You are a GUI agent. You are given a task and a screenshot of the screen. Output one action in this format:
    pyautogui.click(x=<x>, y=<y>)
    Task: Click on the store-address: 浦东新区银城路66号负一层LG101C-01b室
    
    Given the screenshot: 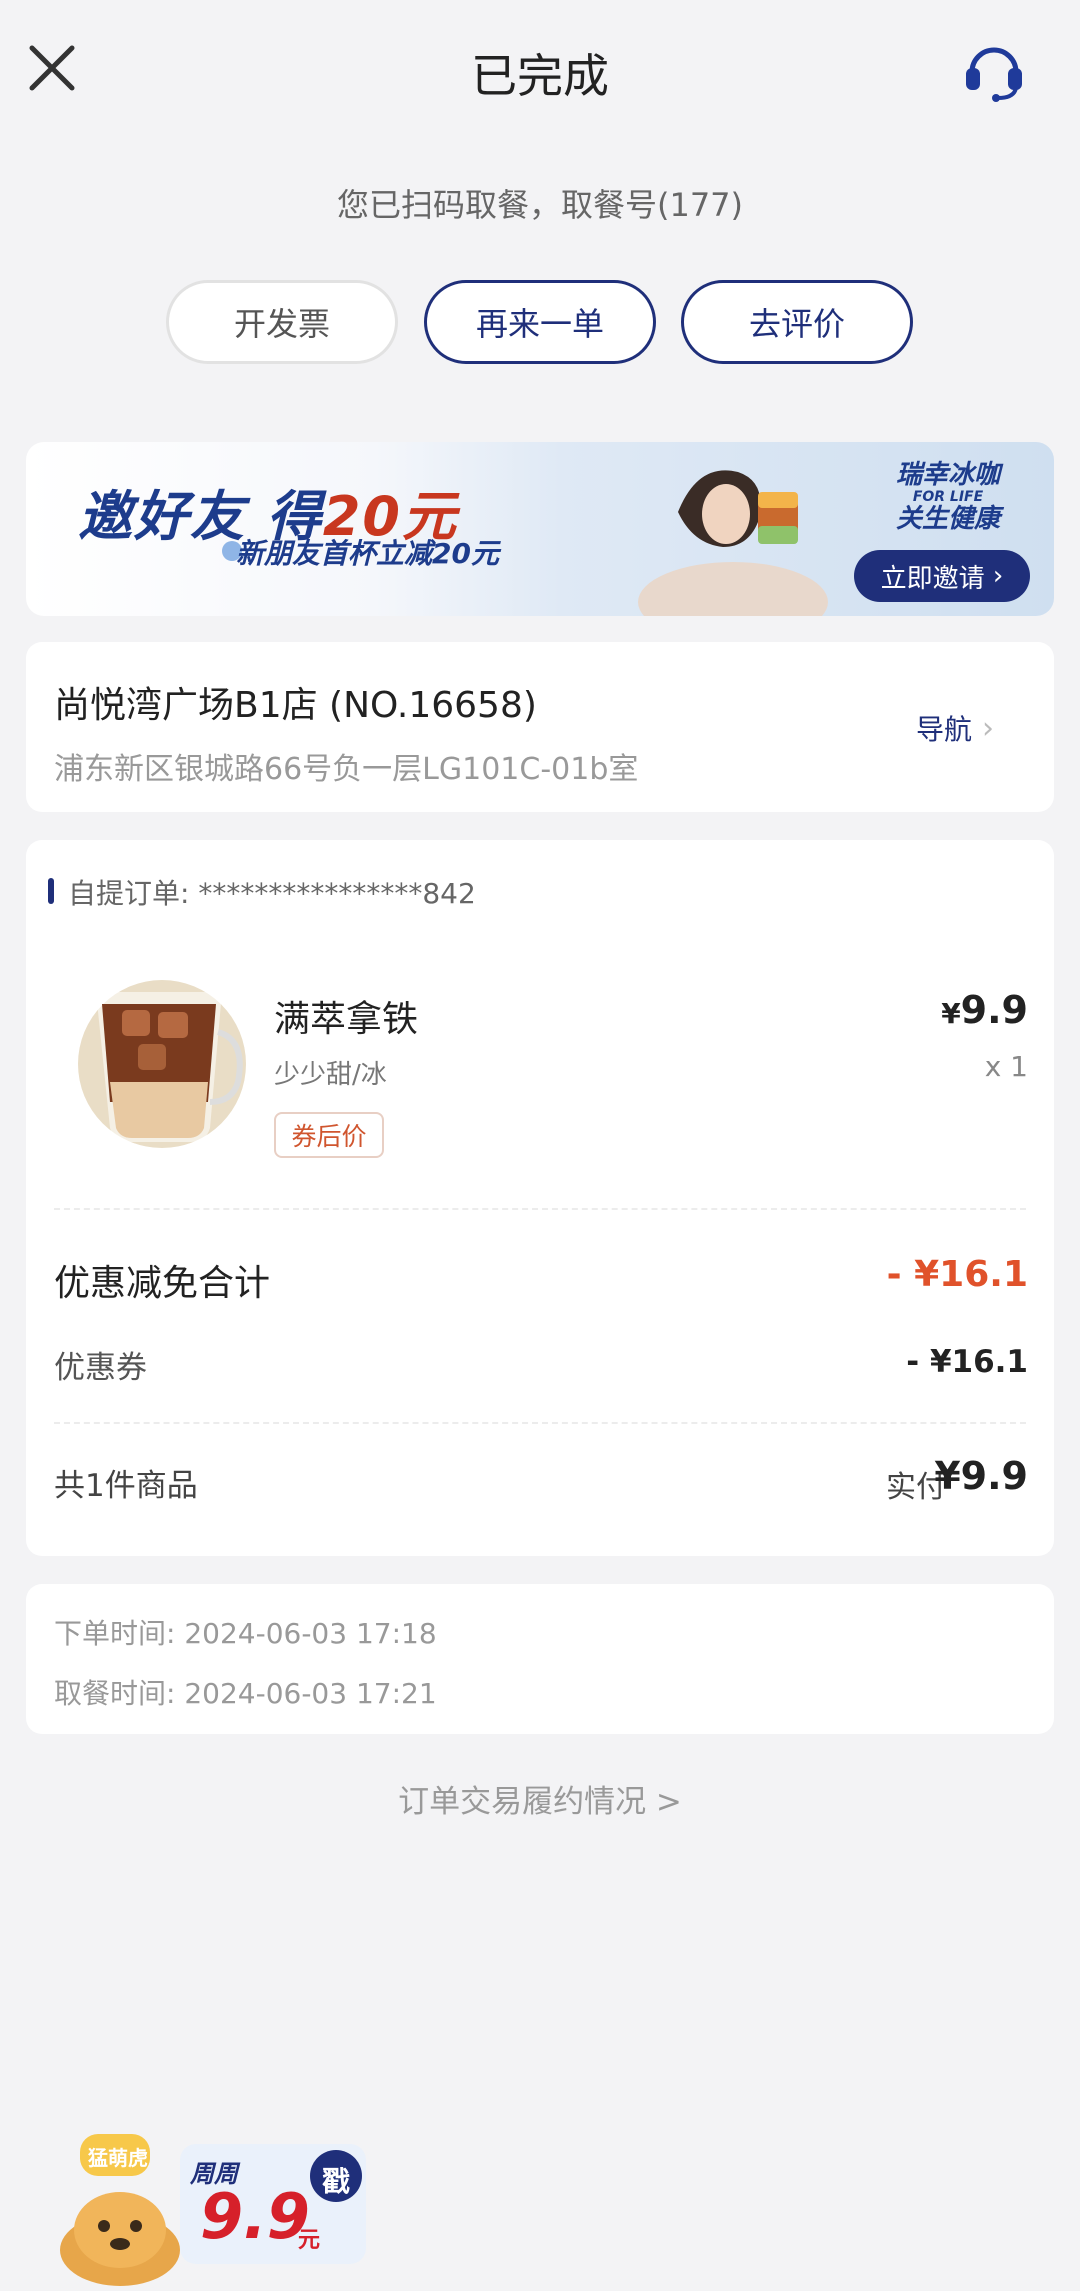 What is the action you would take?
    pyautogui.click(x=346, y=769)
    